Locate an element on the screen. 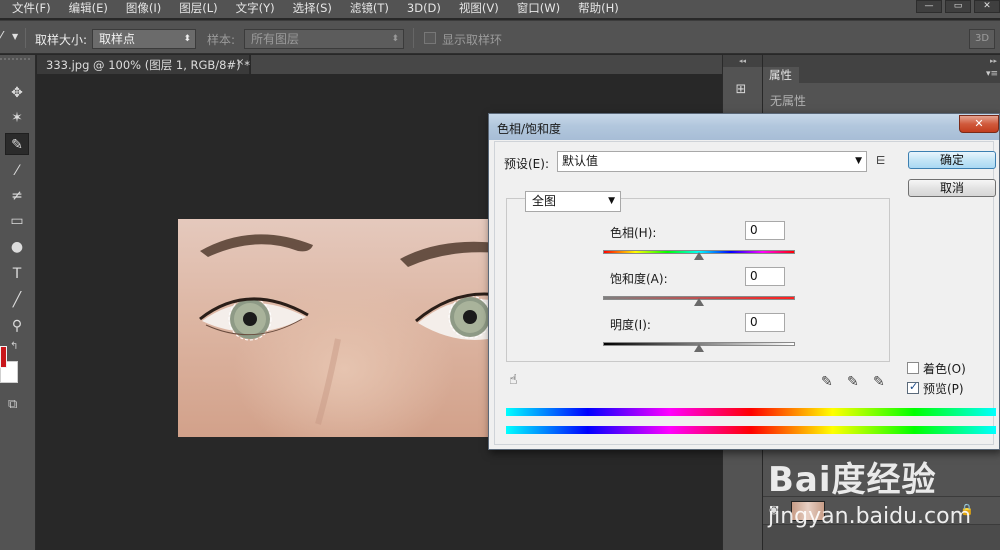  document-tab-title: 333.jpg @ 100% (图层 1, RGB/8#) * is located at coordinates (148, 65).